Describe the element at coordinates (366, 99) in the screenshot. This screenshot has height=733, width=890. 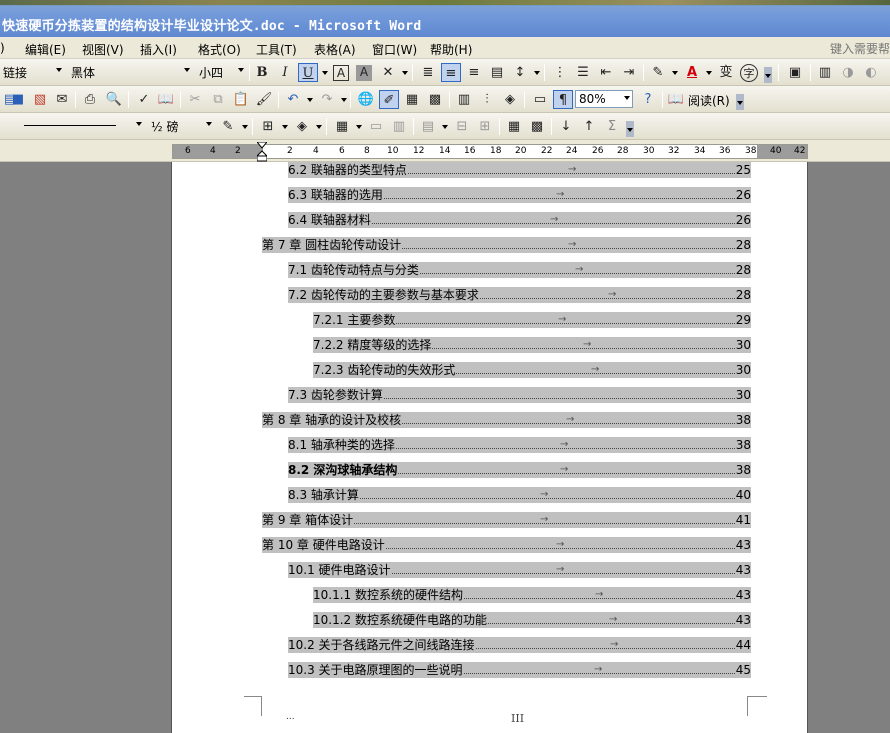
I see `hyperlink-icon: 🌐` at that location.